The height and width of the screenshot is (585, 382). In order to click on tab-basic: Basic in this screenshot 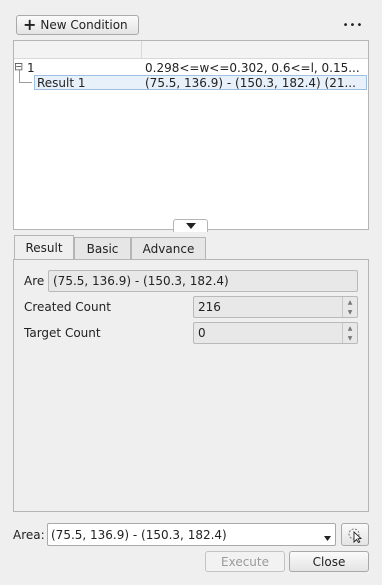, I will do `click(102, 248)`.